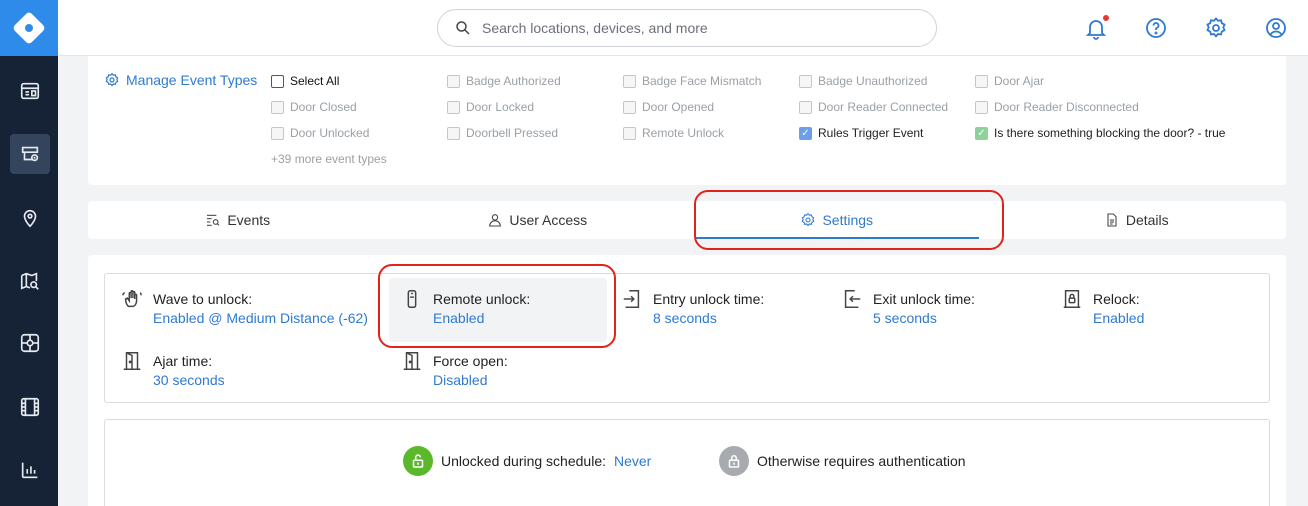 This screenshot has height=506, width=1308. I want to click on auth-required-status: Otherwise requires authentication, so click(842, 461).